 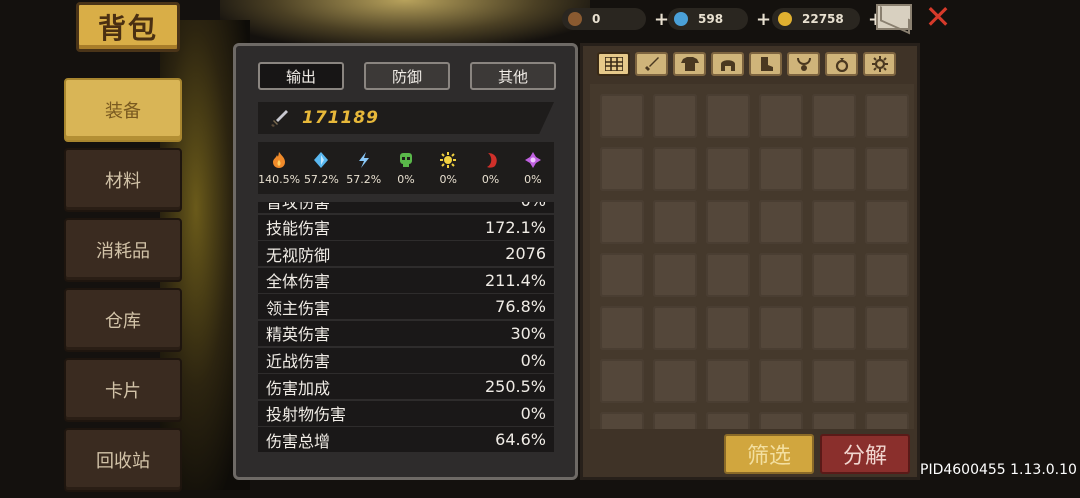 What do you see at coordinates (938, 17) in the screenshot?
I see `close-icon: ✕` at bounding box center [938, 17].